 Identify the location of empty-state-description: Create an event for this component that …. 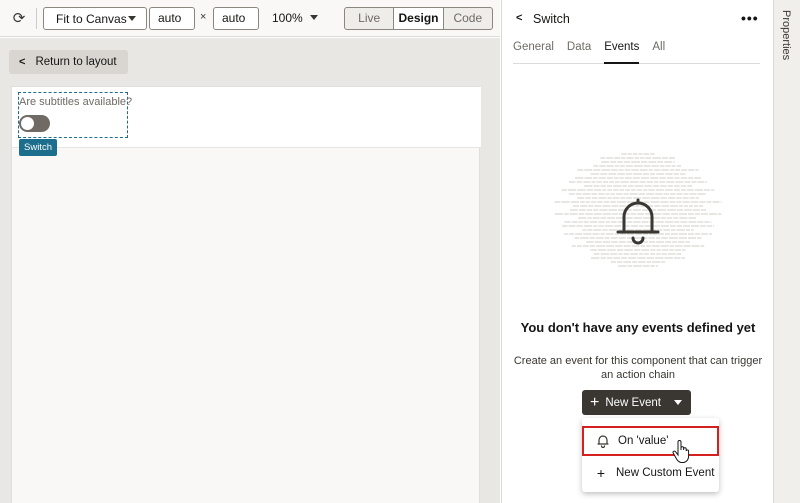
(638, 368).